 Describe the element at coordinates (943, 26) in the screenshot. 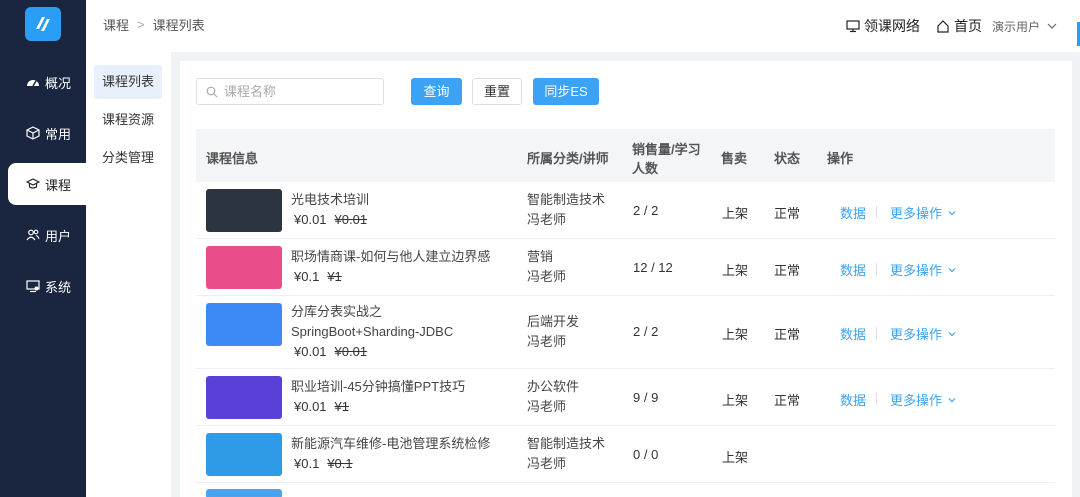

I see `home-icon` at that location.